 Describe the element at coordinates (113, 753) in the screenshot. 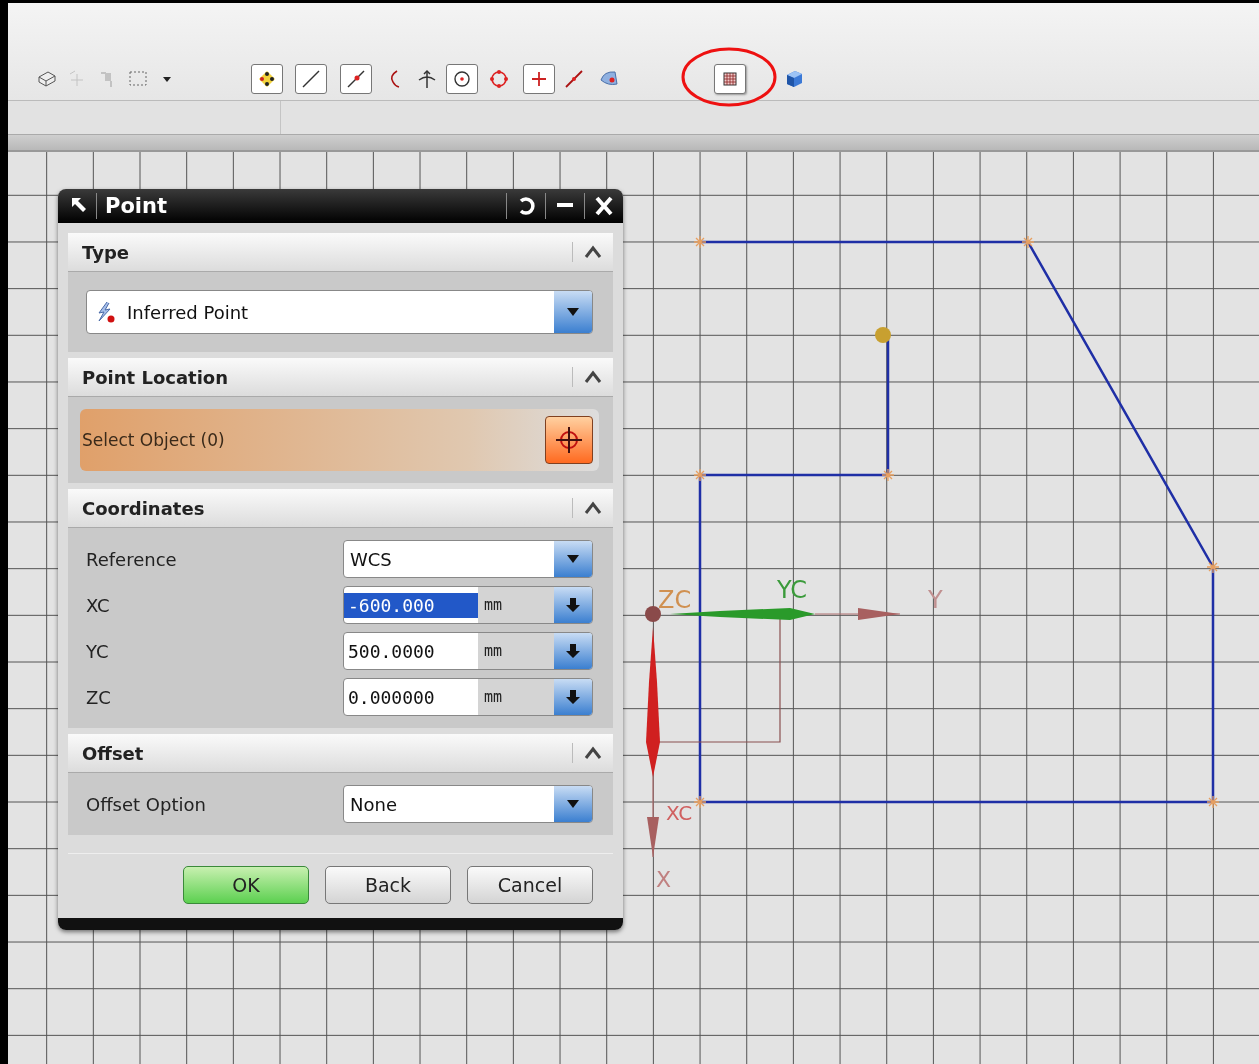

I see `section-title: Offset` at that location.